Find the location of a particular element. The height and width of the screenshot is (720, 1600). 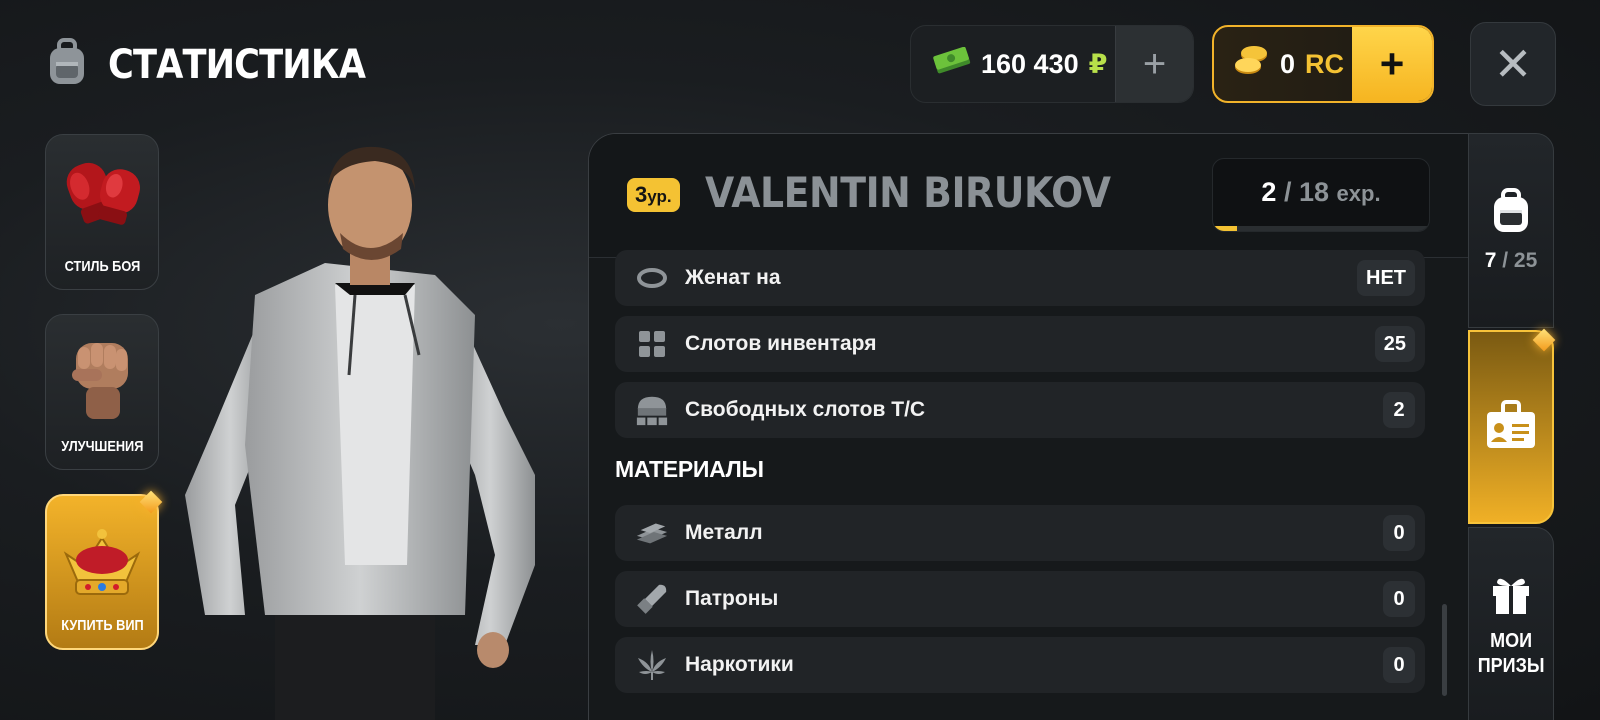

tab-inventory: 7 / 25 is located at coordinates (1511, 230).